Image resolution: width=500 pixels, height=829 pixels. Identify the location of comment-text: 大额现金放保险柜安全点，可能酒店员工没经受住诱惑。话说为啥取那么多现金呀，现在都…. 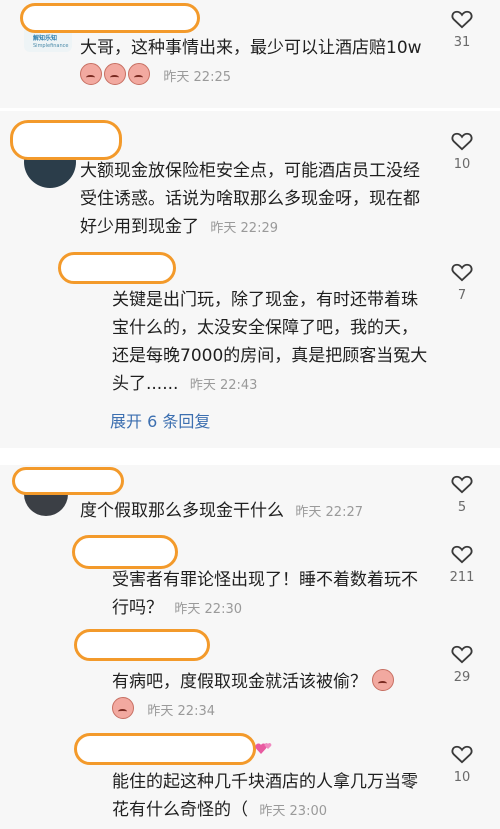
(252, 200).